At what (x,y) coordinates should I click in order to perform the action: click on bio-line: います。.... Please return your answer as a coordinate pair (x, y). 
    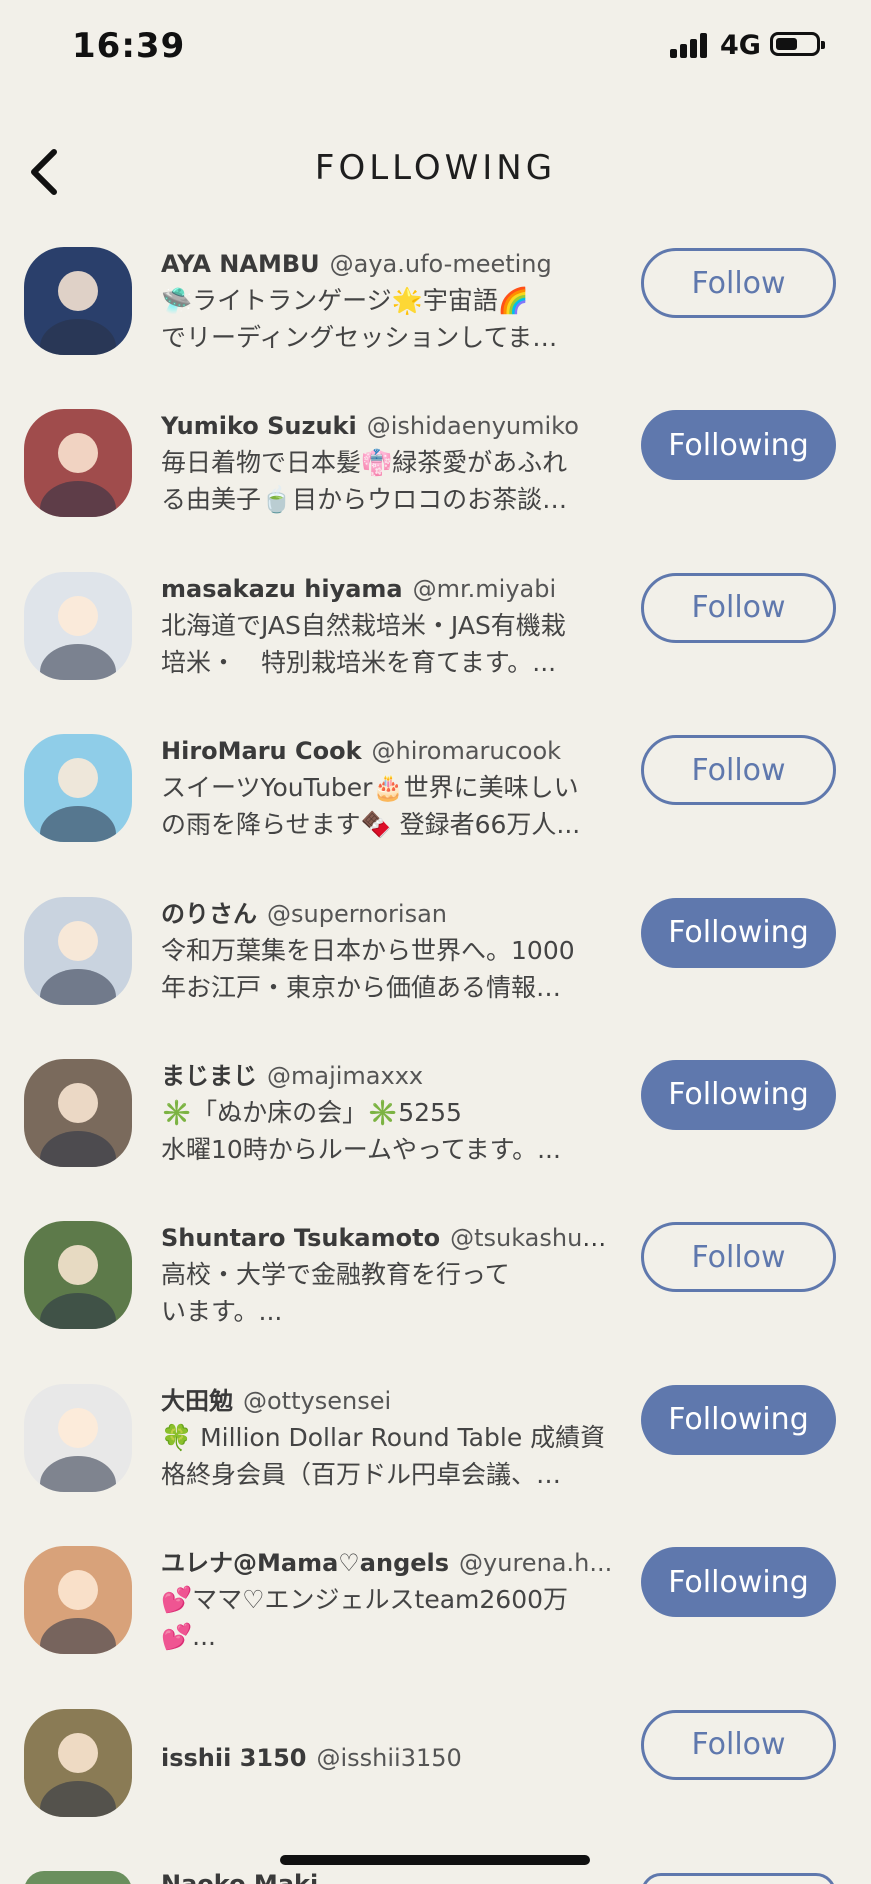
    Looking at the image, I should click on (222, 1312).